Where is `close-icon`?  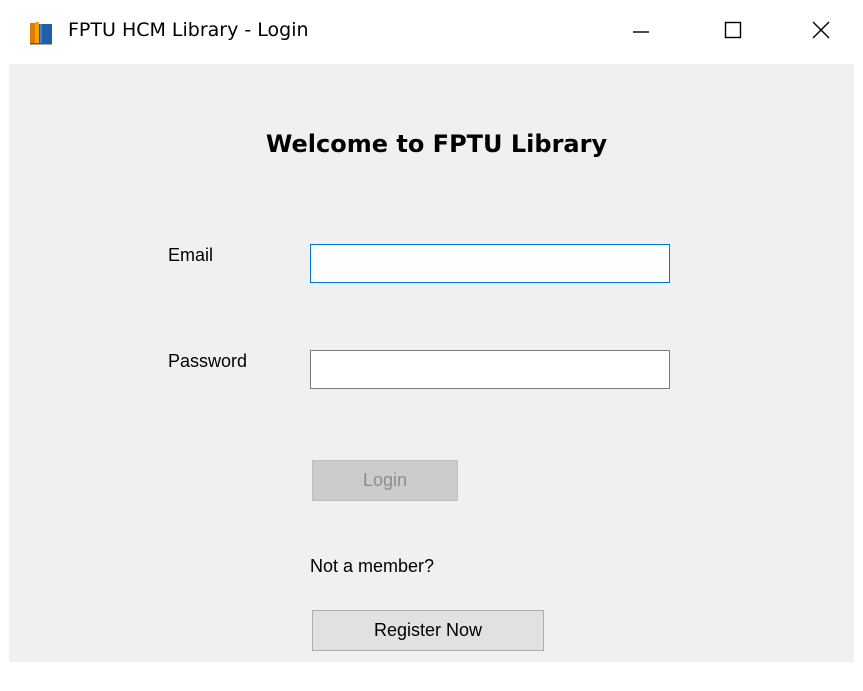 close-icon is located at coordinates (821, 32).